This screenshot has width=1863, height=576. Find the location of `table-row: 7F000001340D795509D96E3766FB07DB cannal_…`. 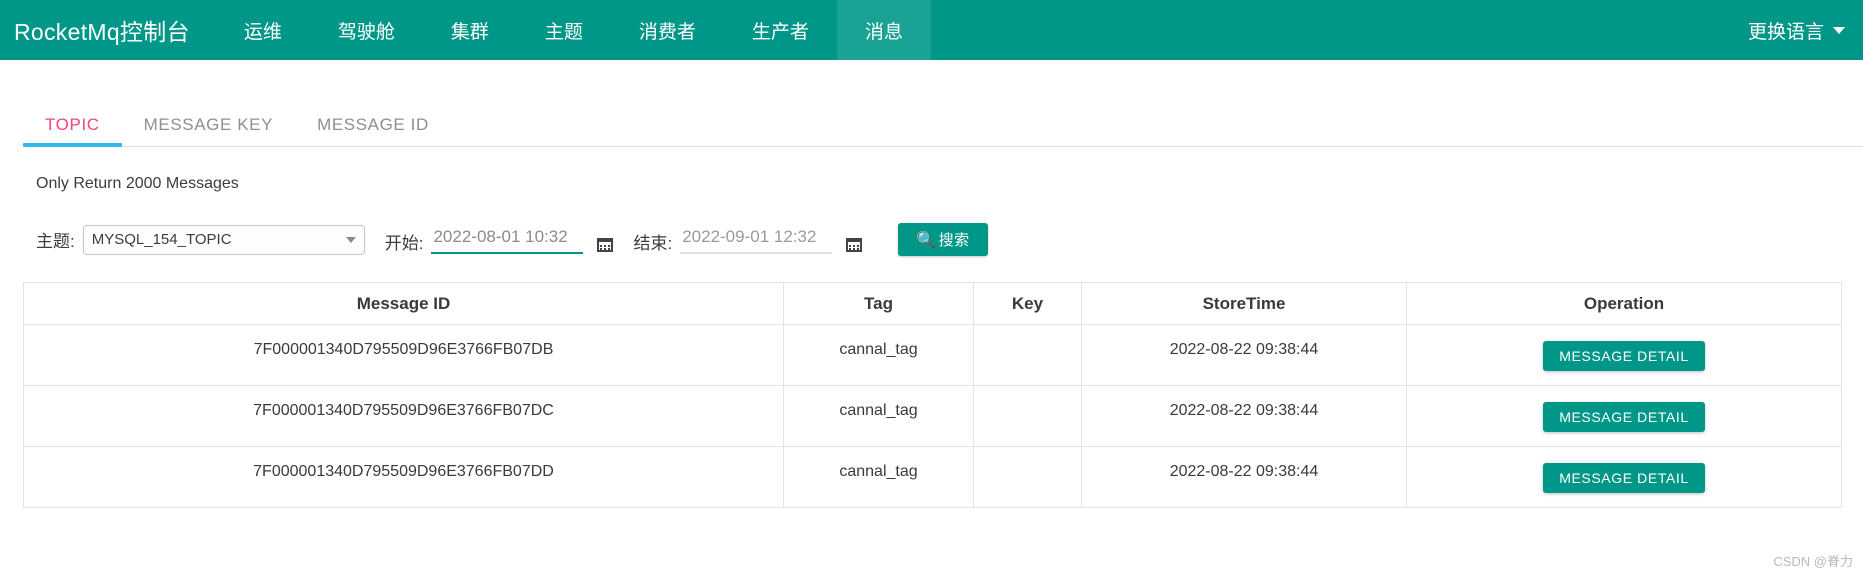

table-row: 7F000001340D795509D96E3766FB07DB cannal_… is located at coordinates (932, 355).